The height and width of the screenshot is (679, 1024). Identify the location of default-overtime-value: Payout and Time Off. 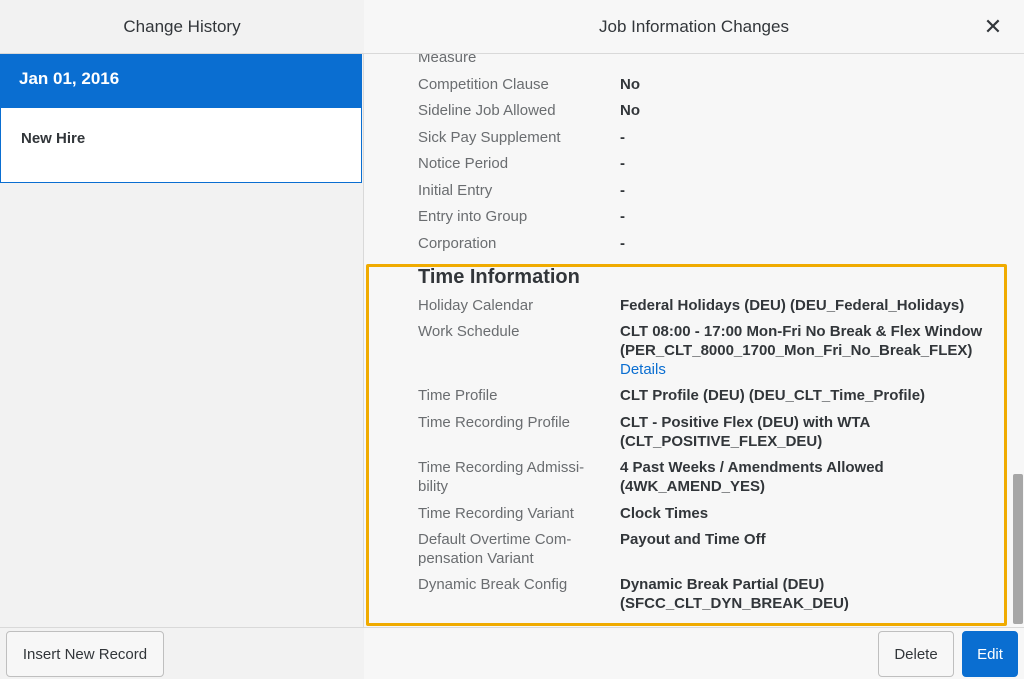
(693, 539).